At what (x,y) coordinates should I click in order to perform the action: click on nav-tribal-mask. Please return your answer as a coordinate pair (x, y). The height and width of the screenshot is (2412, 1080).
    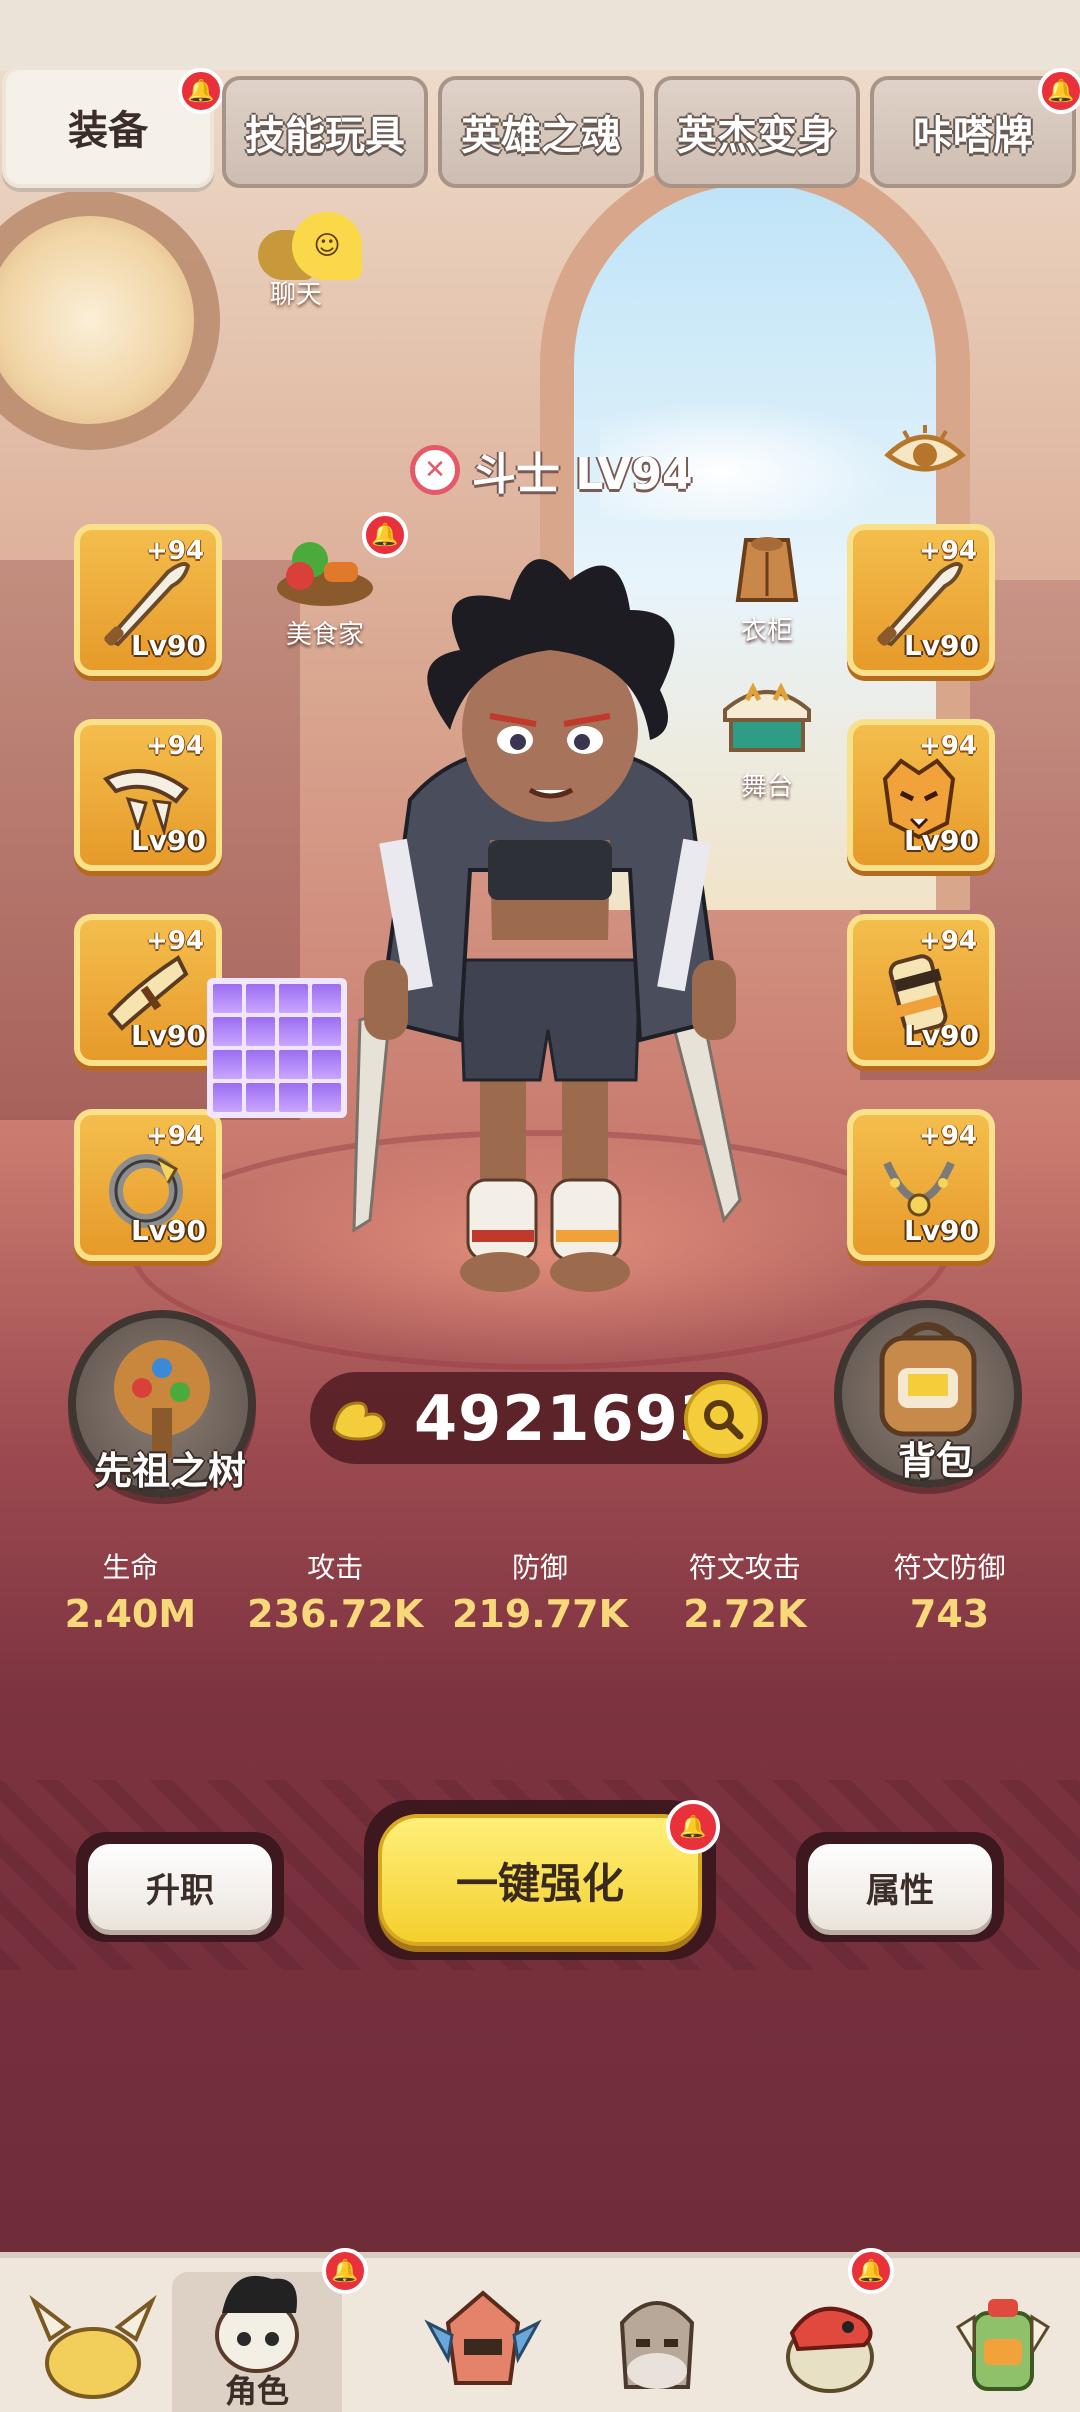
    Looking at the image, I should click on (483, 2340).